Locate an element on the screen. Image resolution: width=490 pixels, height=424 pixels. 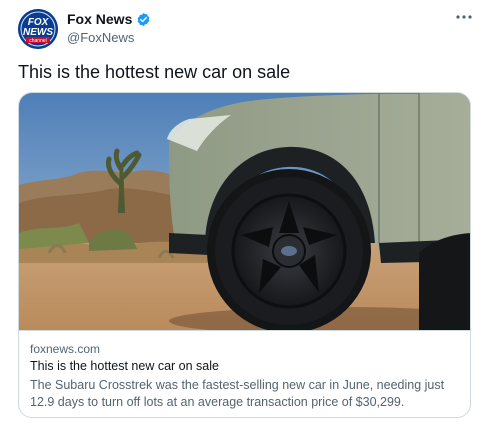
logo-text-channel: channel is located at coordinates (38, 41).